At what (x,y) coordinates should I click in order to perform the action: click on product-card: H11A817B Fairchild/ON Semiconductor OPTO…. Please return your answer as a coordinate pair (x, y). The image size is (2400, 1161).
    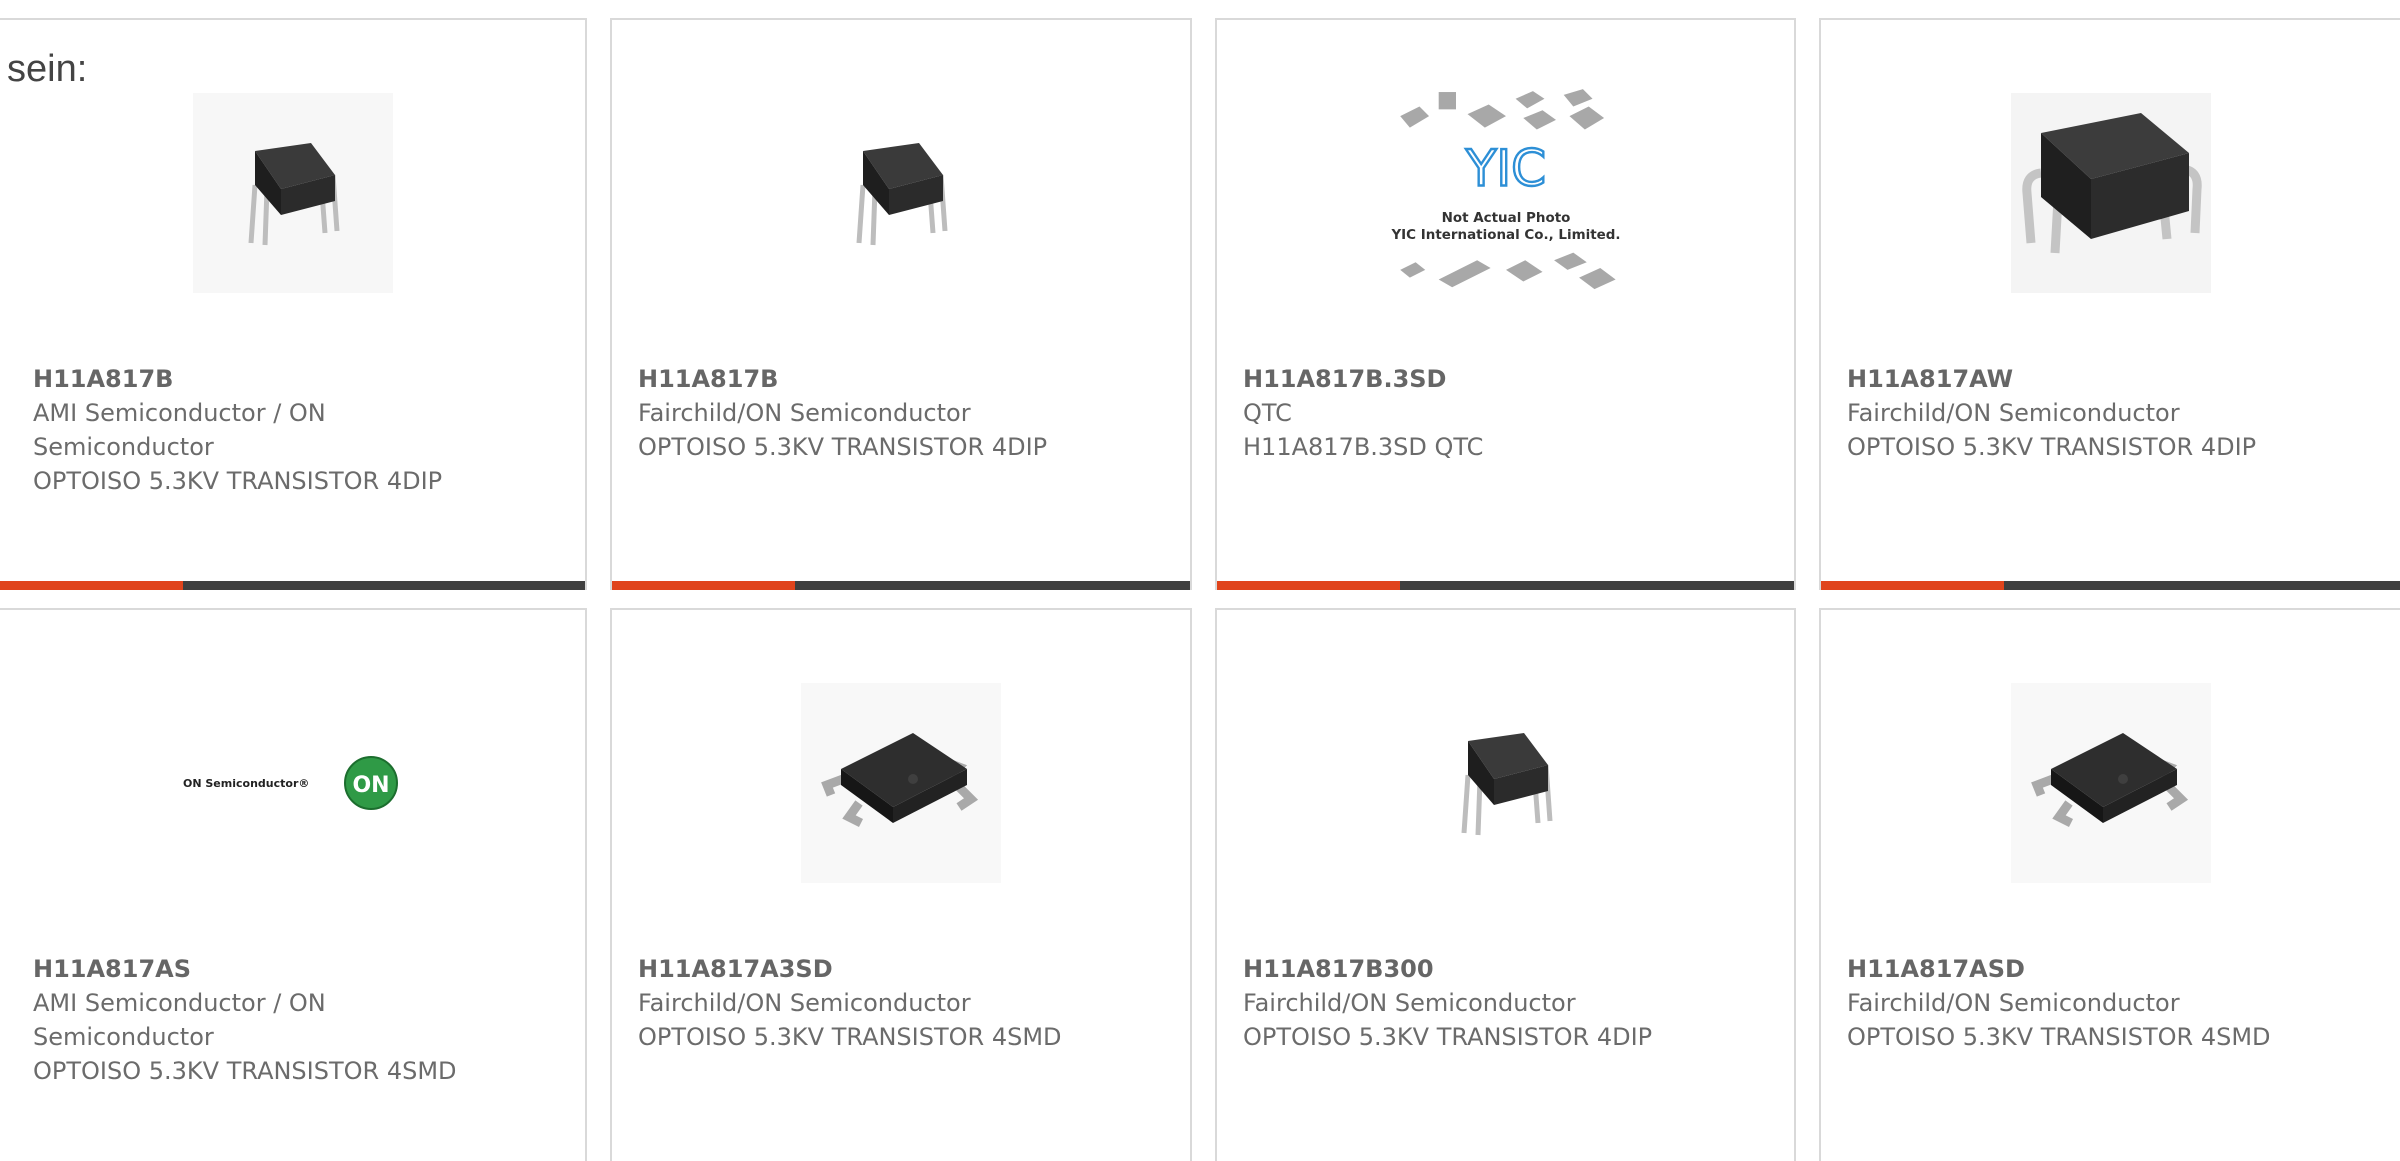
    Looking at the image, I should click on (901, 304).